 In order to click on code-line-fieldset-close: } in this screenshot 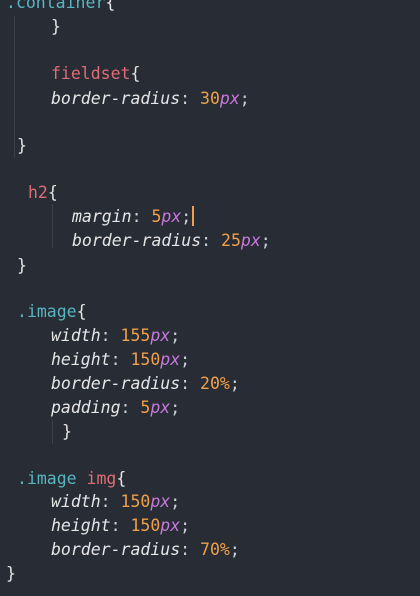, I will do `click(22, 146)`.